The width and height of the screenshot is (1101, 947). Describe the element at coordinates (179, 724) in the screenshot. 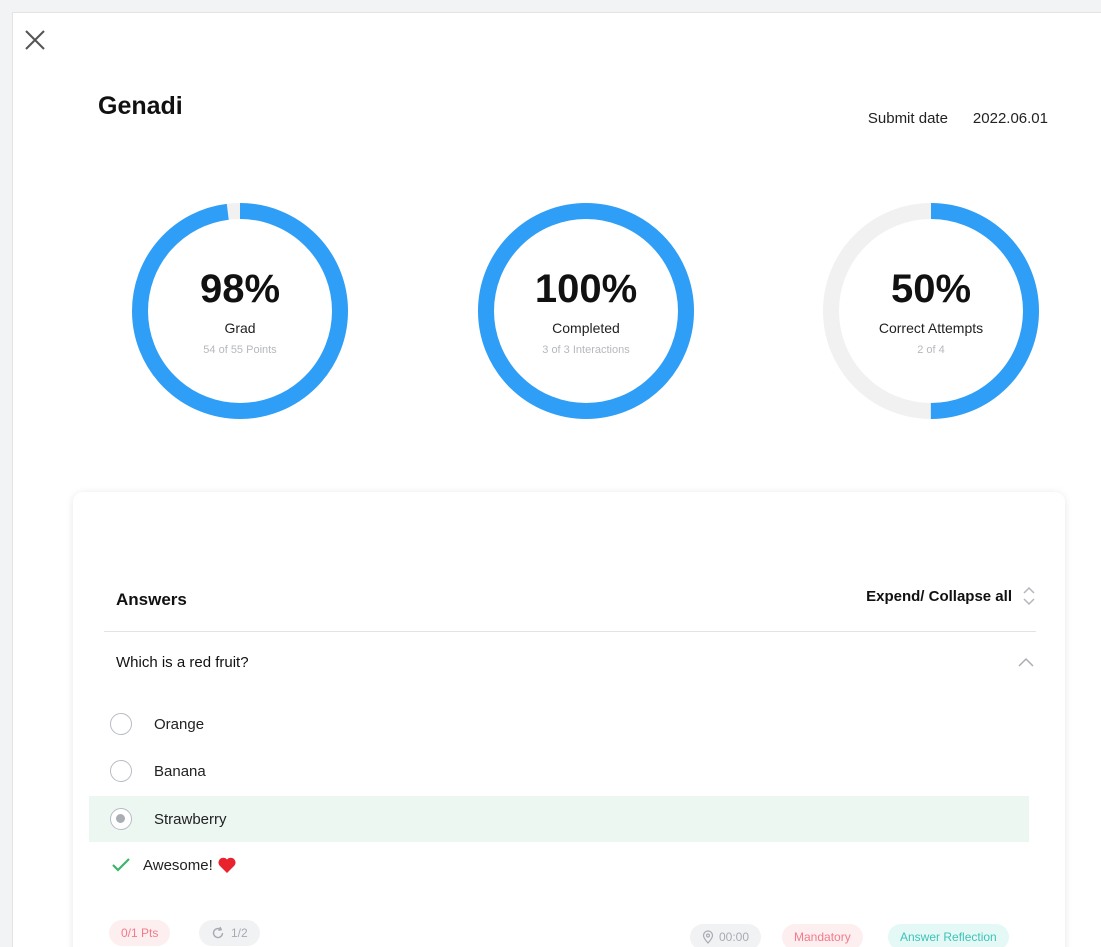

I see `option-label: Orange` at that location.